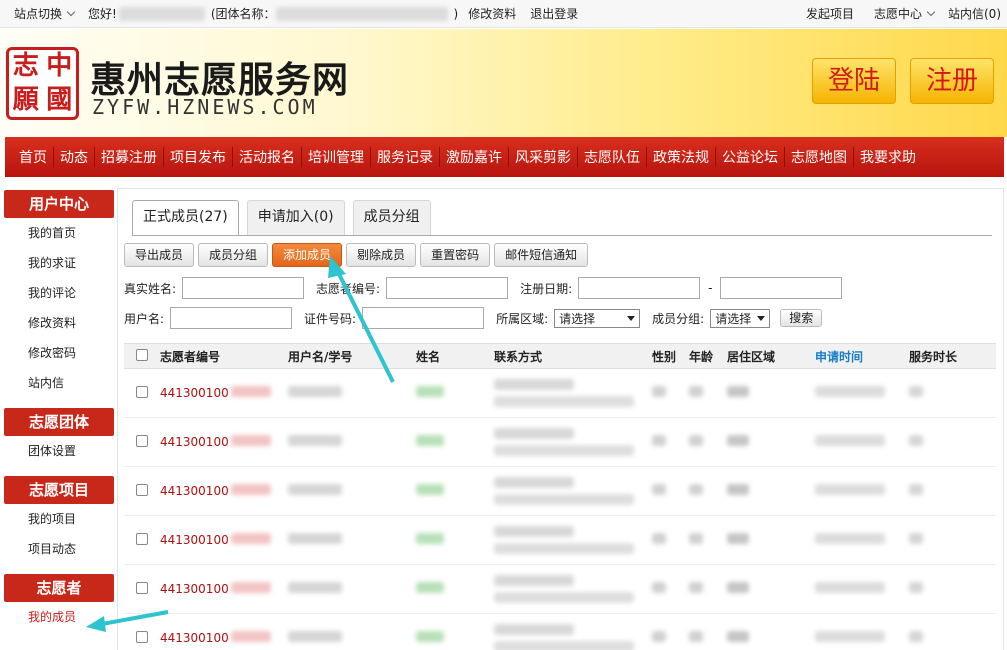 The height and width of the screenshot is (650, 1007). What do you see at coordinates (38, 13) in the screenshot?
I see `site-switch-link: 站点切换` at bounding box center [38, 13].